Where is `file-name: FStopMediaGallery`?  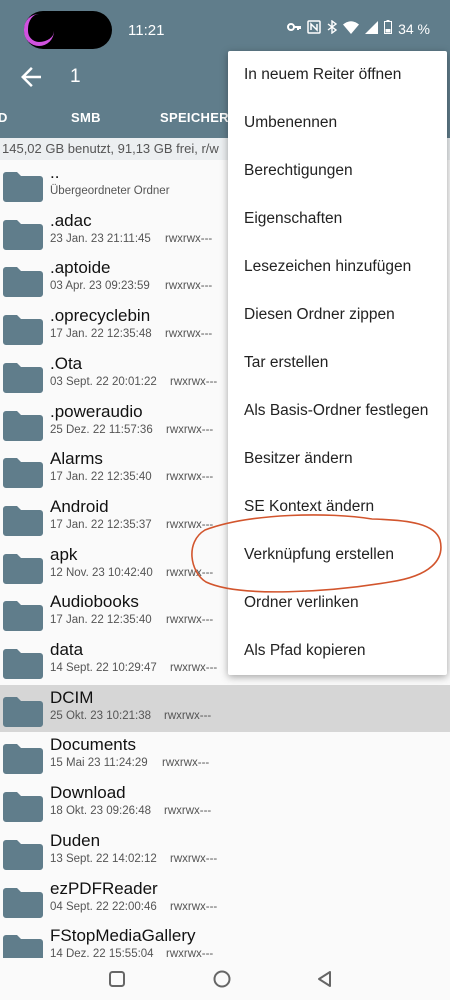 file-name: FStopMediaGallery is located at coordinates (123, 936).